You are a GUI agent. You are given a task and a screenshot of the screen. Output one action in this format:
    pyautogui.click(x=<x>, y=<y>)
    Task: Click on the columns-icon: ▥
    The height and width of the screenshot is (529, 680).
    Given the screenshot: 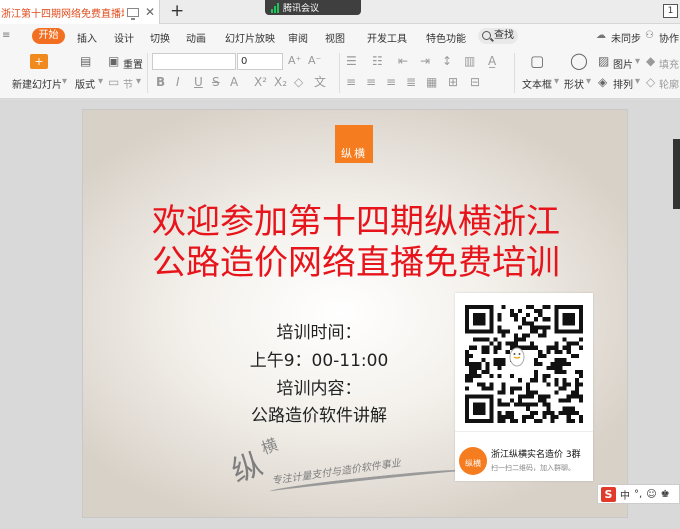 What is the action you would take?
    pyautogui.click(x=469, y=61)
    